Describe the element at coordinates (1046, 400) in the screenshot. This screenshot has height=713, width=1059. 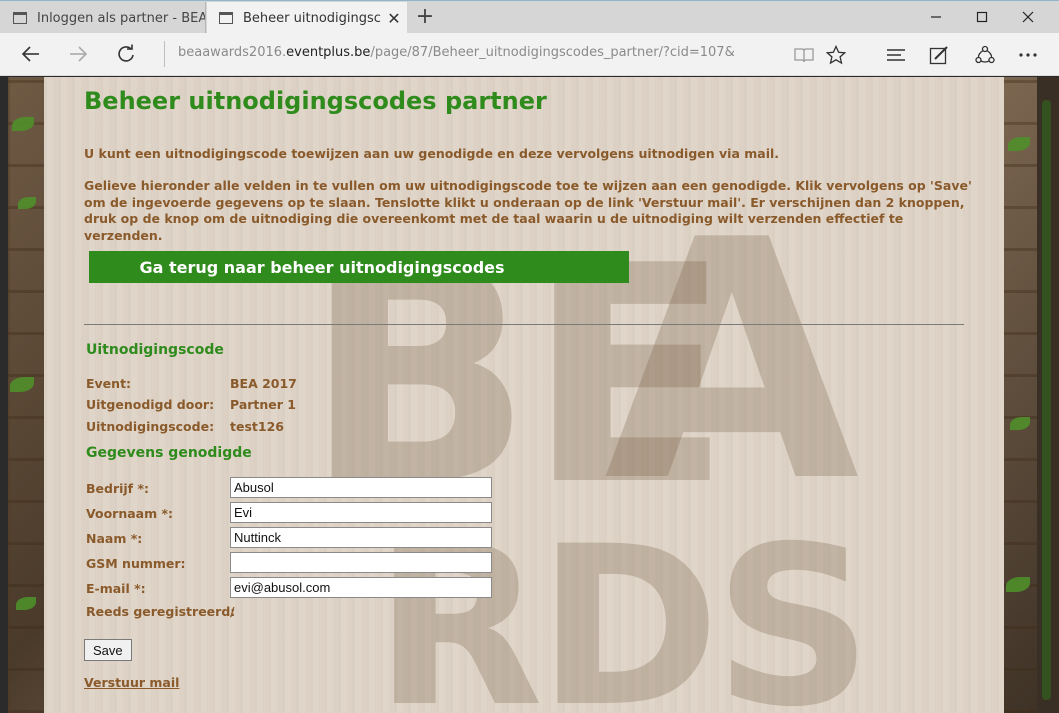
I see `scrollbar-thumb` at that location.